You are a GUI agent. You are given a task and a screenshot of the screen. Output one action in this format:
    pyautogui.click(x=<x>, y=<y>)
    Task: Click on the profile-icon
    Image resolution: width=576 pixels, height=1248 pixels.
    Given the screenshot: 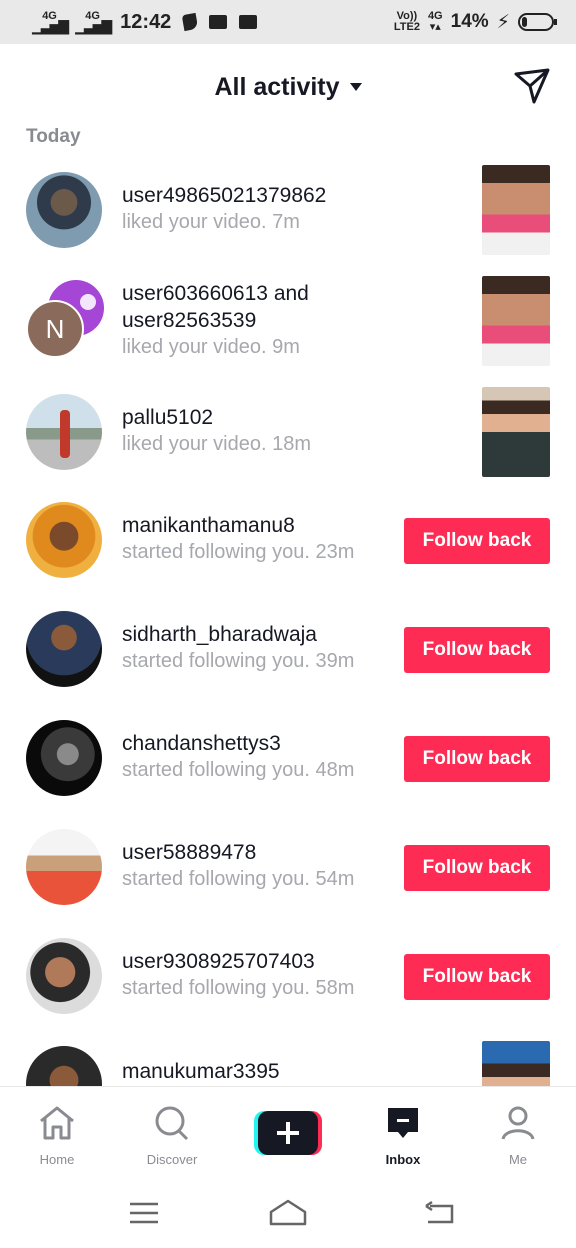 What is the action you would take?
    pyautogui.click(x=518, y=1123)
    